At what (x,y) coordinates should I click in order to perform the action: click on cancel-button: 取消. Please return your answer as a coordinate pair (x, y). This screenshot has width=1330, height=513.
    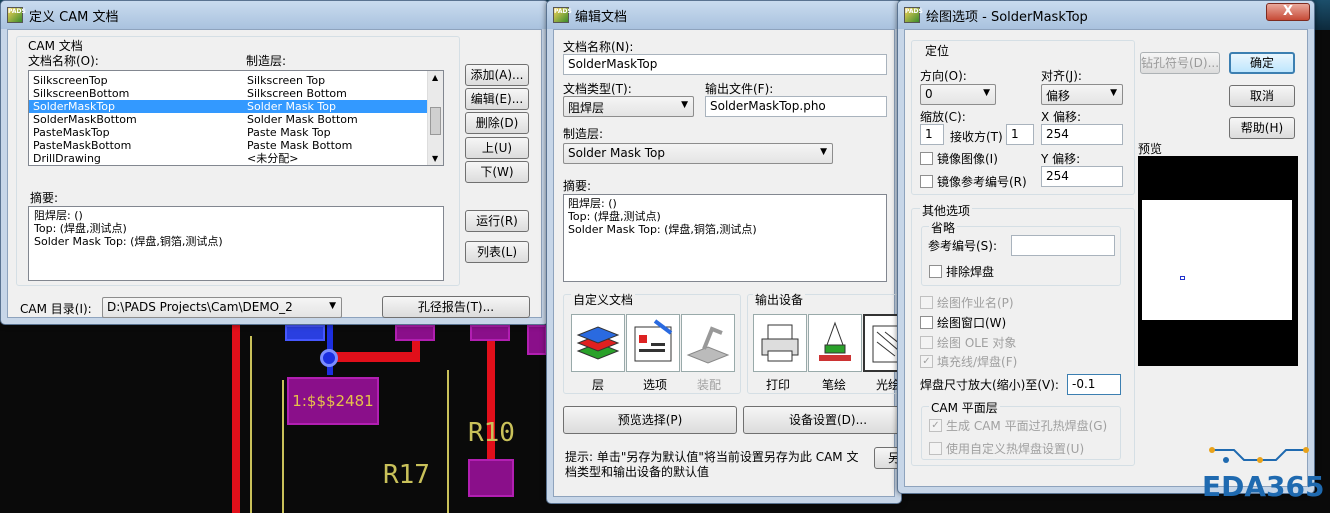
    Looking at the image, I should click on (1262, 96).